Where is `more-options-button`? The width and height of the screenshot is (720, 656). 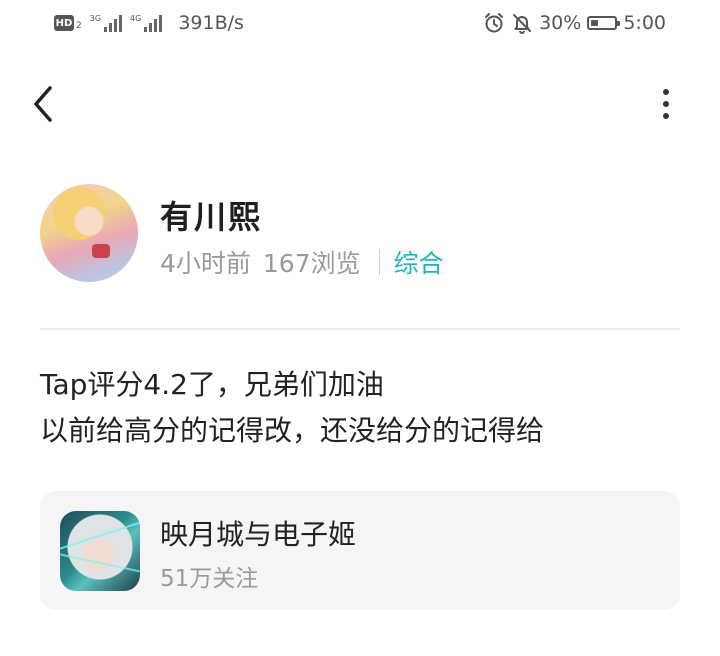
more-options-button is located at coordinates (666, 104).